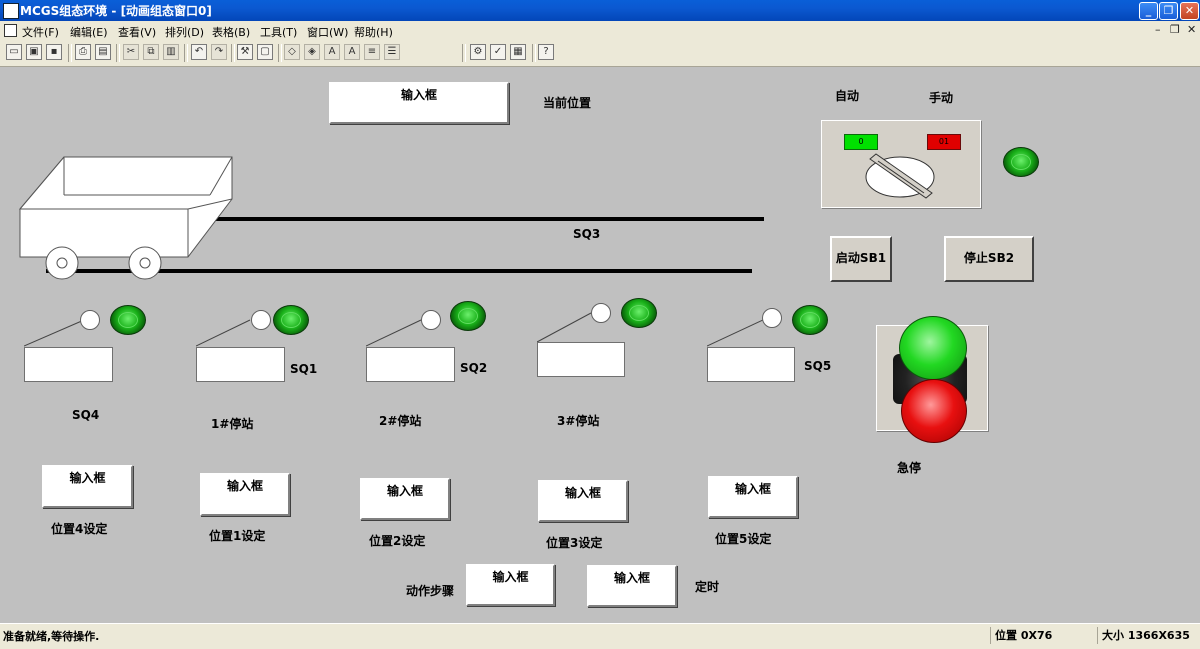  I want to click on station-sensor-label-3: SQ2, so click(474, 368).